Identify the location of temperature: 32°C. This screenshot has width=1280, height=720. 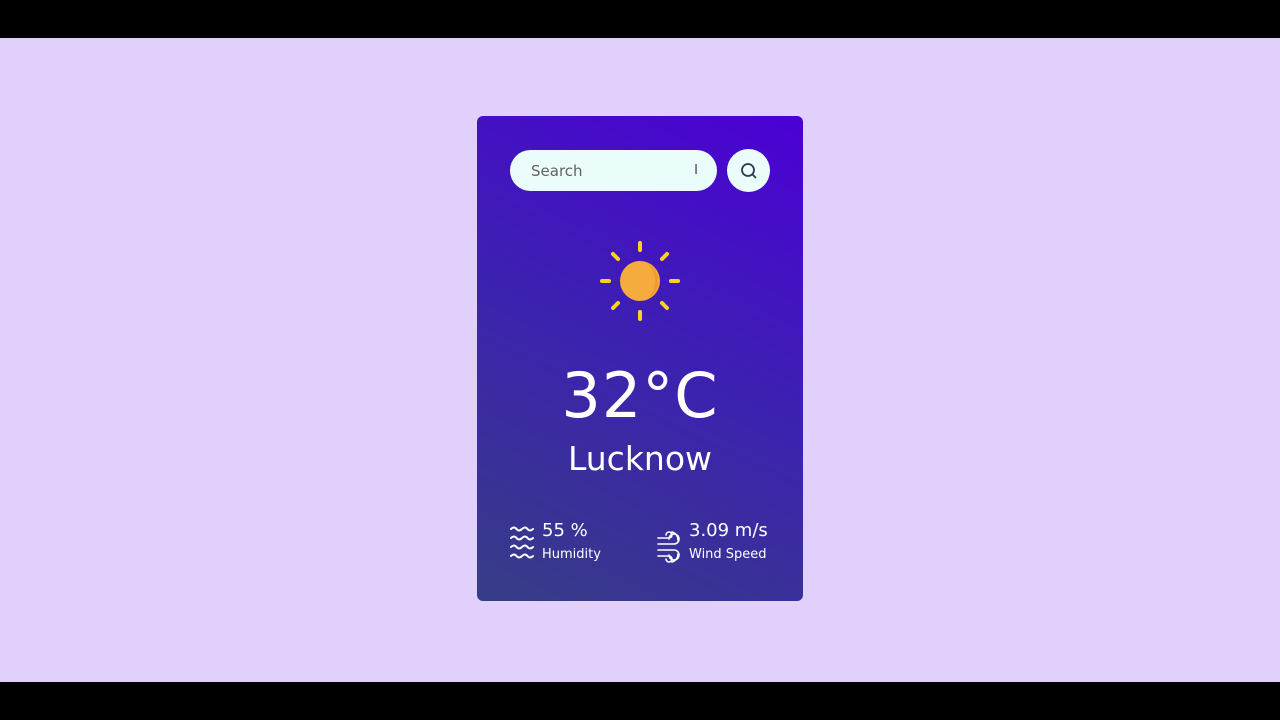
(640, 395).